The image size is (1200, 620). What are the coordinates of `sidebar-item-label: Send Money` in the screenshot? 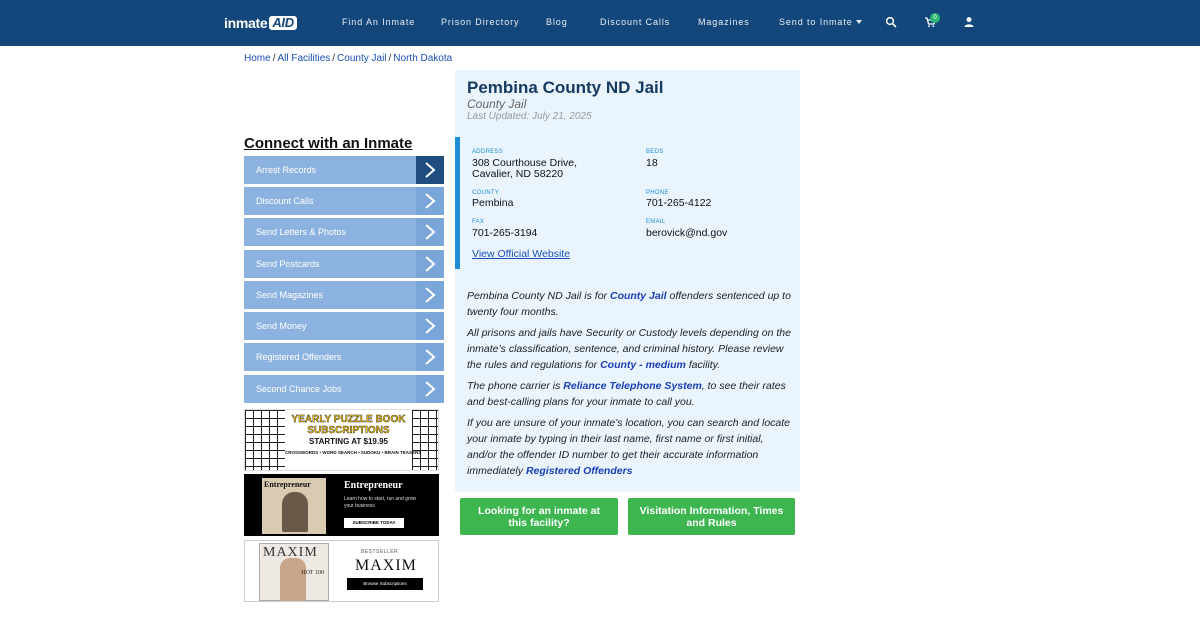 It's located at (281, 326).